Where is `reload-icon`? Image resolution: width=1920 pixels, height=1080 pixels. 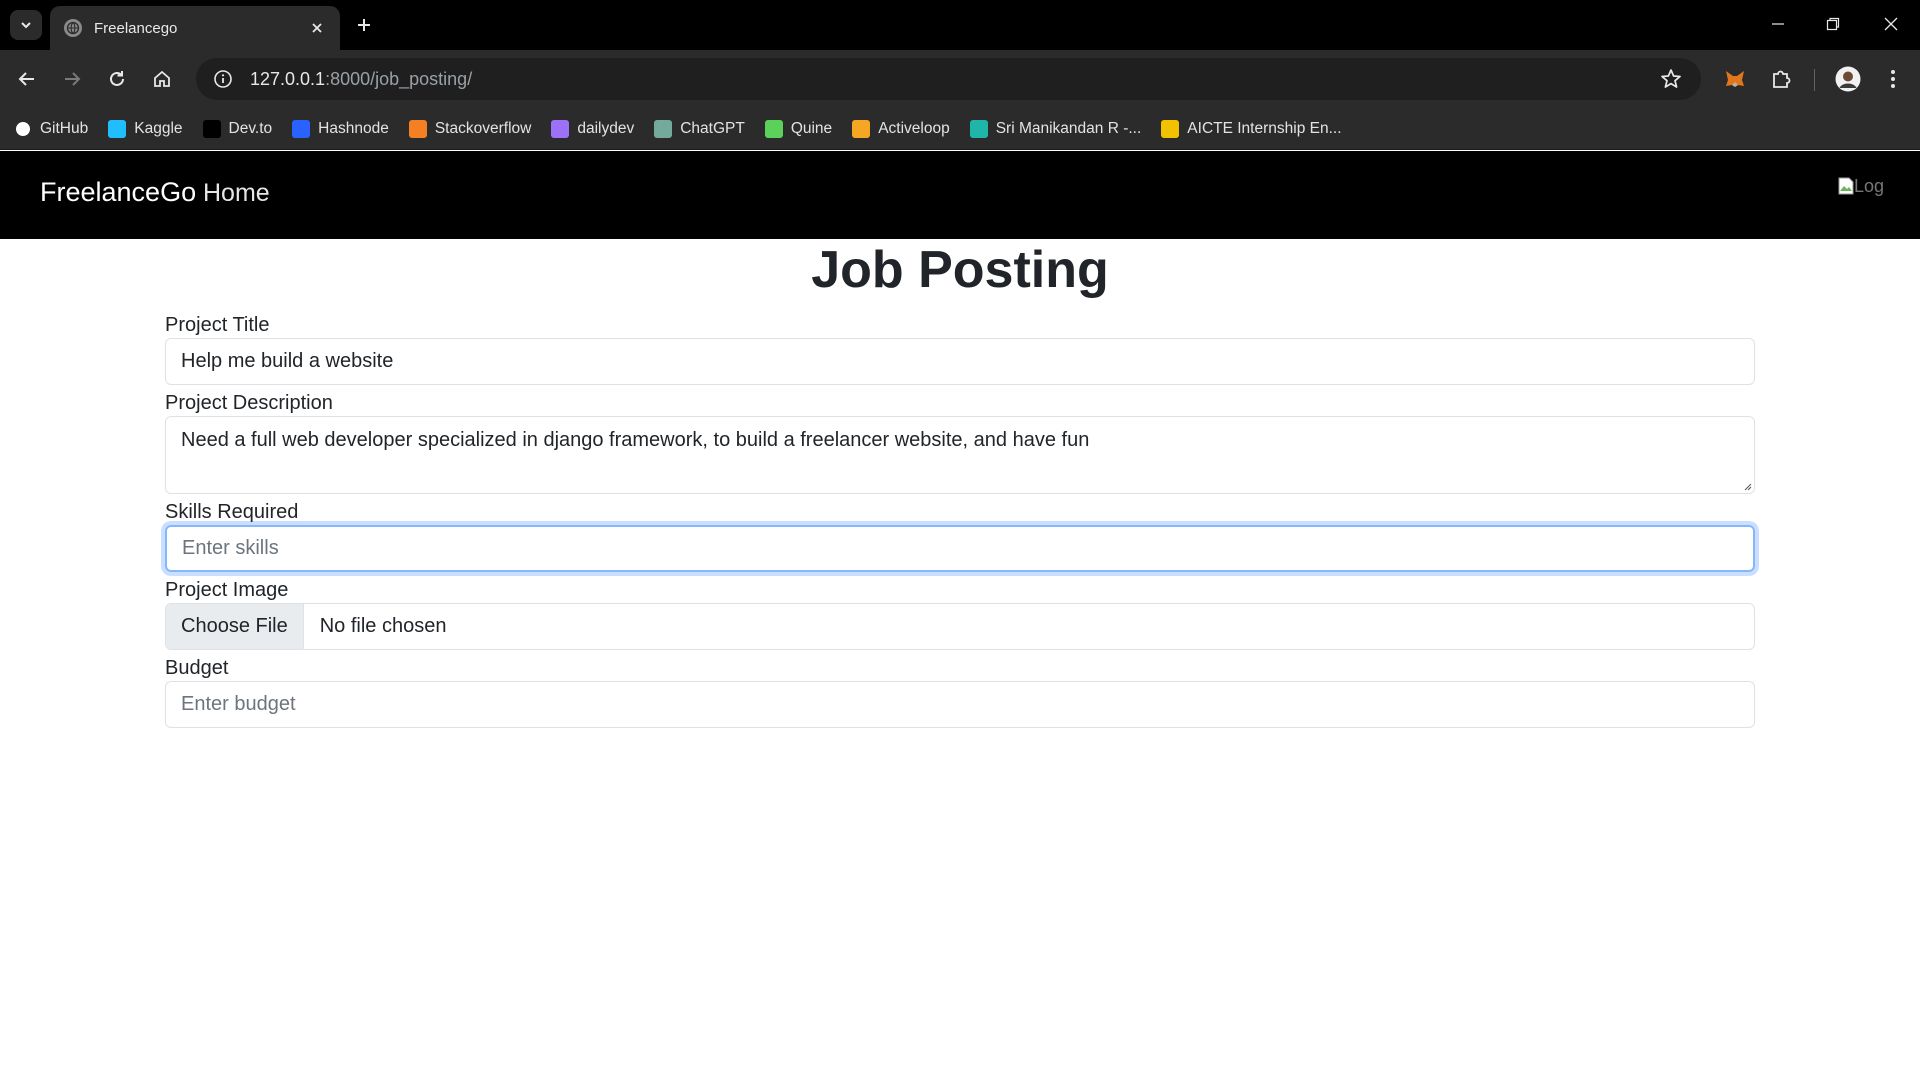
reload-icon is located at coordinates (117, 78).